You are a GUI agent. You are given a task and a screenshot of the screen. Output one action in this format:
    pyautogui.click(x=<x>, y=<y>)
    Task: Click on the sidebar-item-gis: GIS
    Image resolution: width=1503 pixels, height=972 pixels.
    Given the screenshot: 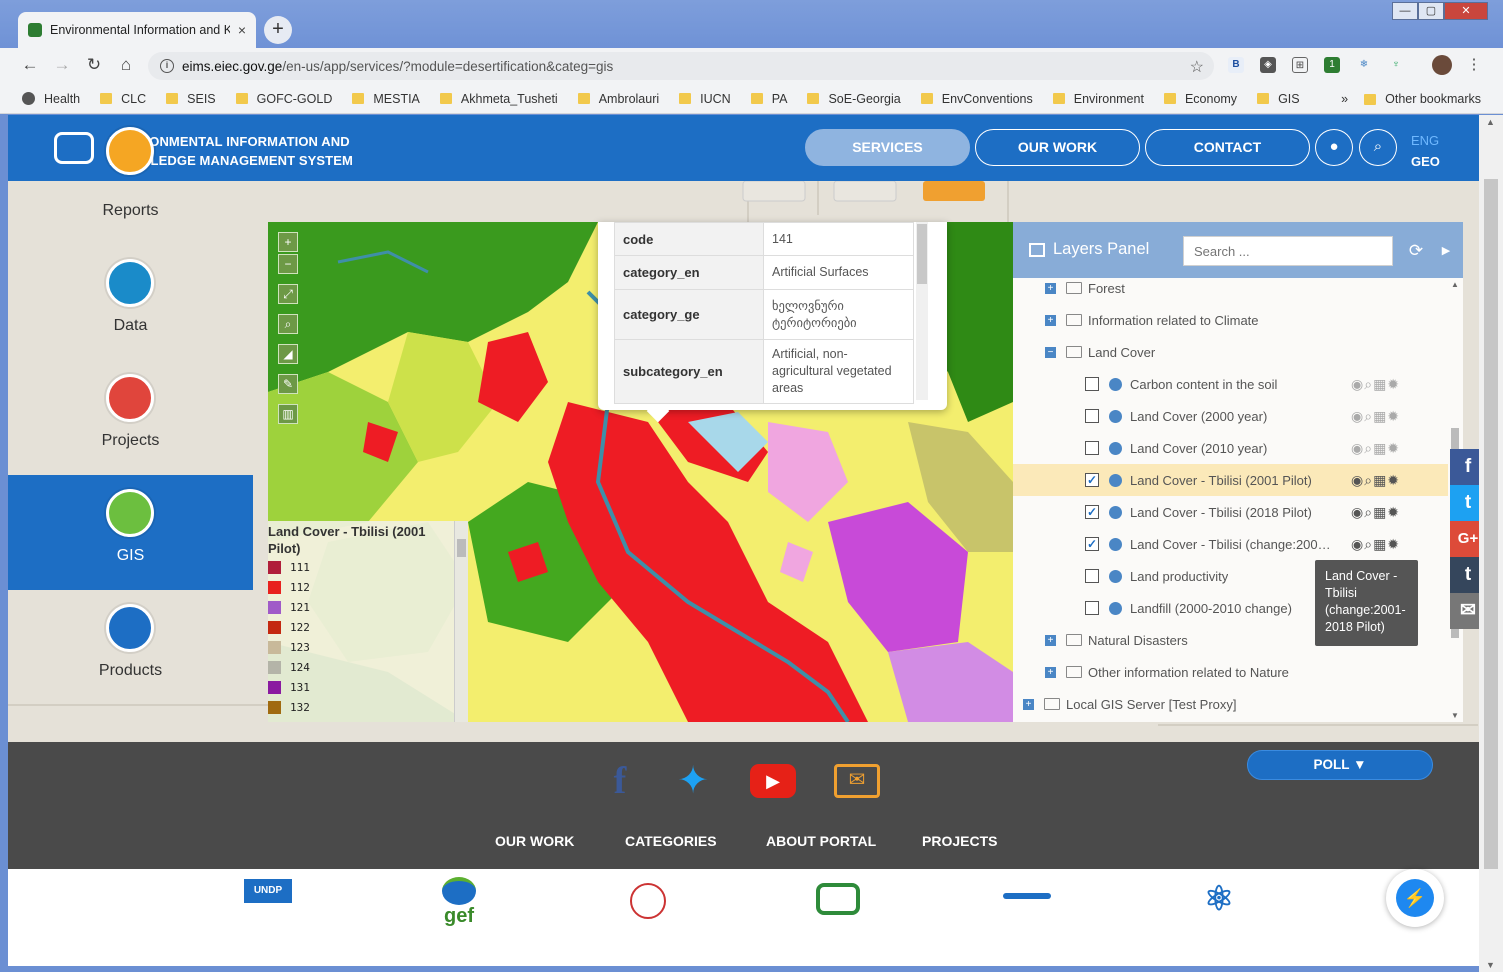 What is the action you would take?
    pyautogui.click(x=130, y=532)
    